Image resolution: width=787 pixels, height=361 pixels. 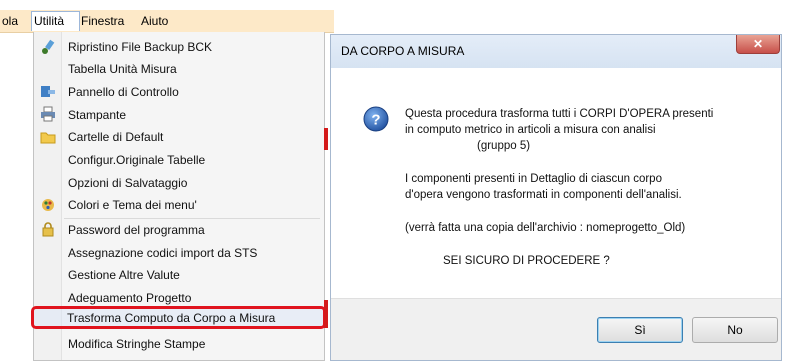 I want to click on menu-aiuto: Aiuto, so click(x=154, y=21).